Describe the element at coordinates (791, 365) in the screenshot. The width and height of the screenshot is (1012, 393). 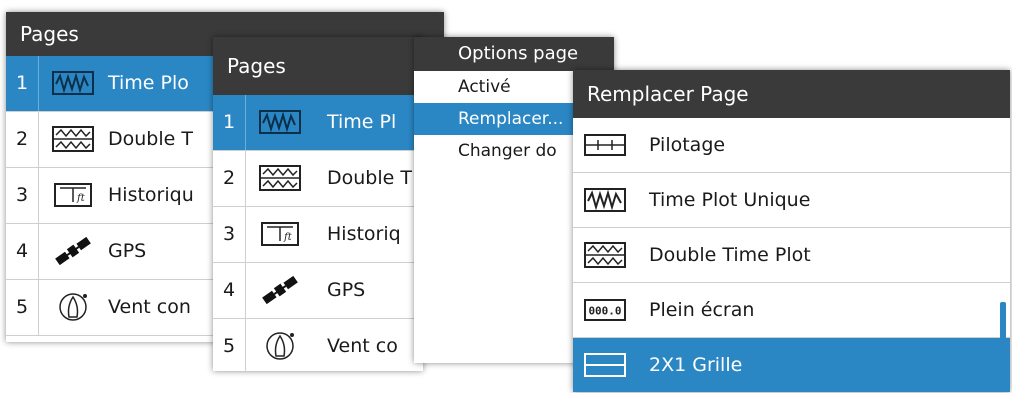
I see `replace-item-2x1-grille: 2X1 Grille` at that location.